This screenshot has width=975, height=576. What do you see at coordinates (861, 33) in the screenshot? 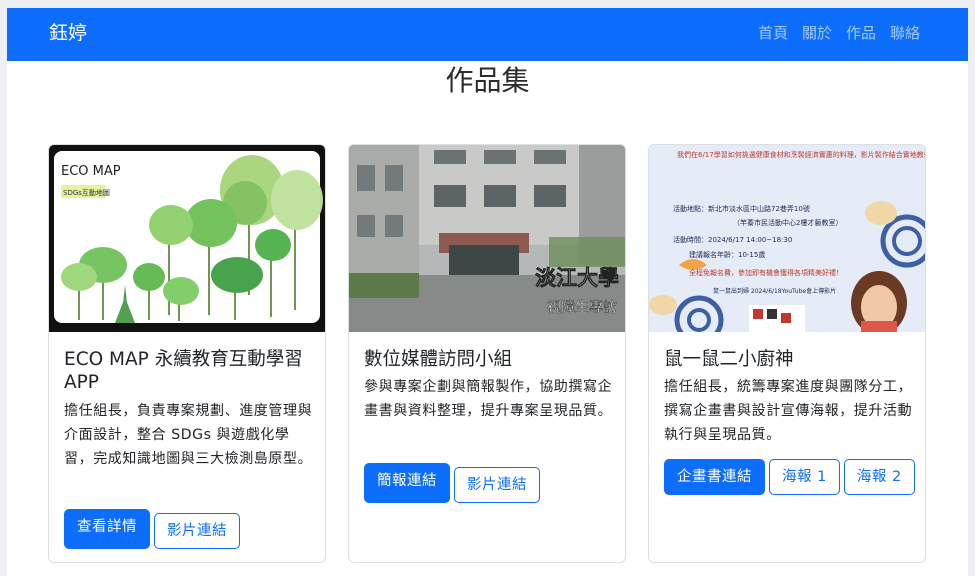
I see `nav-link-works: 作品` at bounding box center [861, 33].